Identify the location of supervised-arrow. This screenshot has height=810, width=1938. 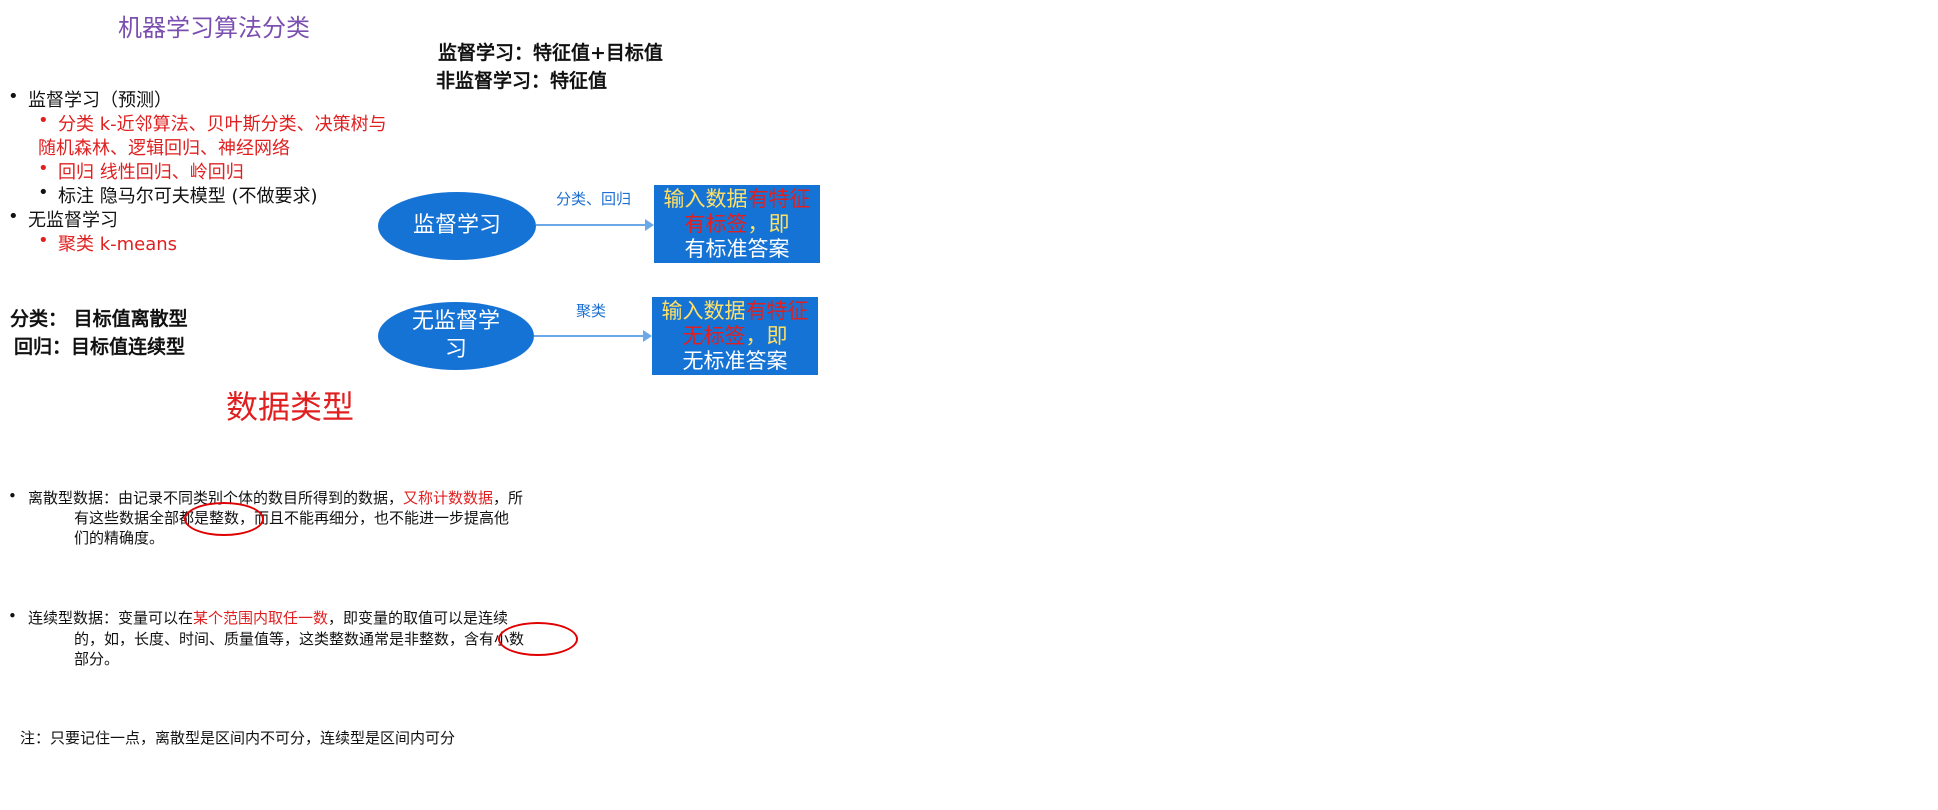
(595, 225).